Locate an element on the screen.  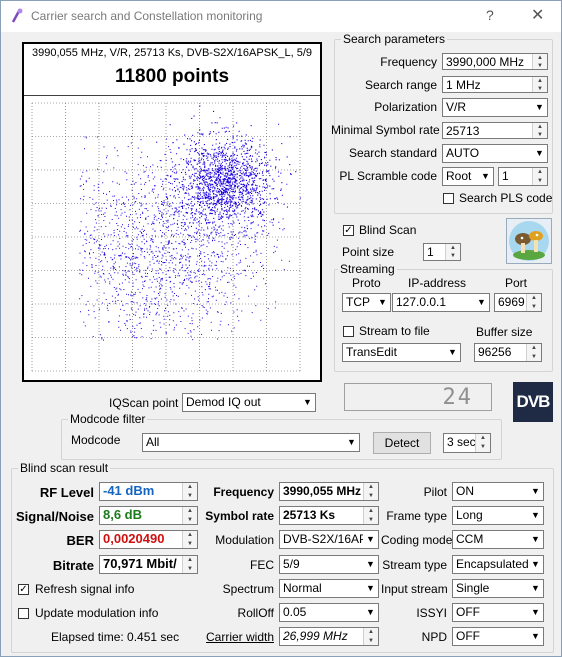
points-count: 11800 points is located at coordinates (172, 76).